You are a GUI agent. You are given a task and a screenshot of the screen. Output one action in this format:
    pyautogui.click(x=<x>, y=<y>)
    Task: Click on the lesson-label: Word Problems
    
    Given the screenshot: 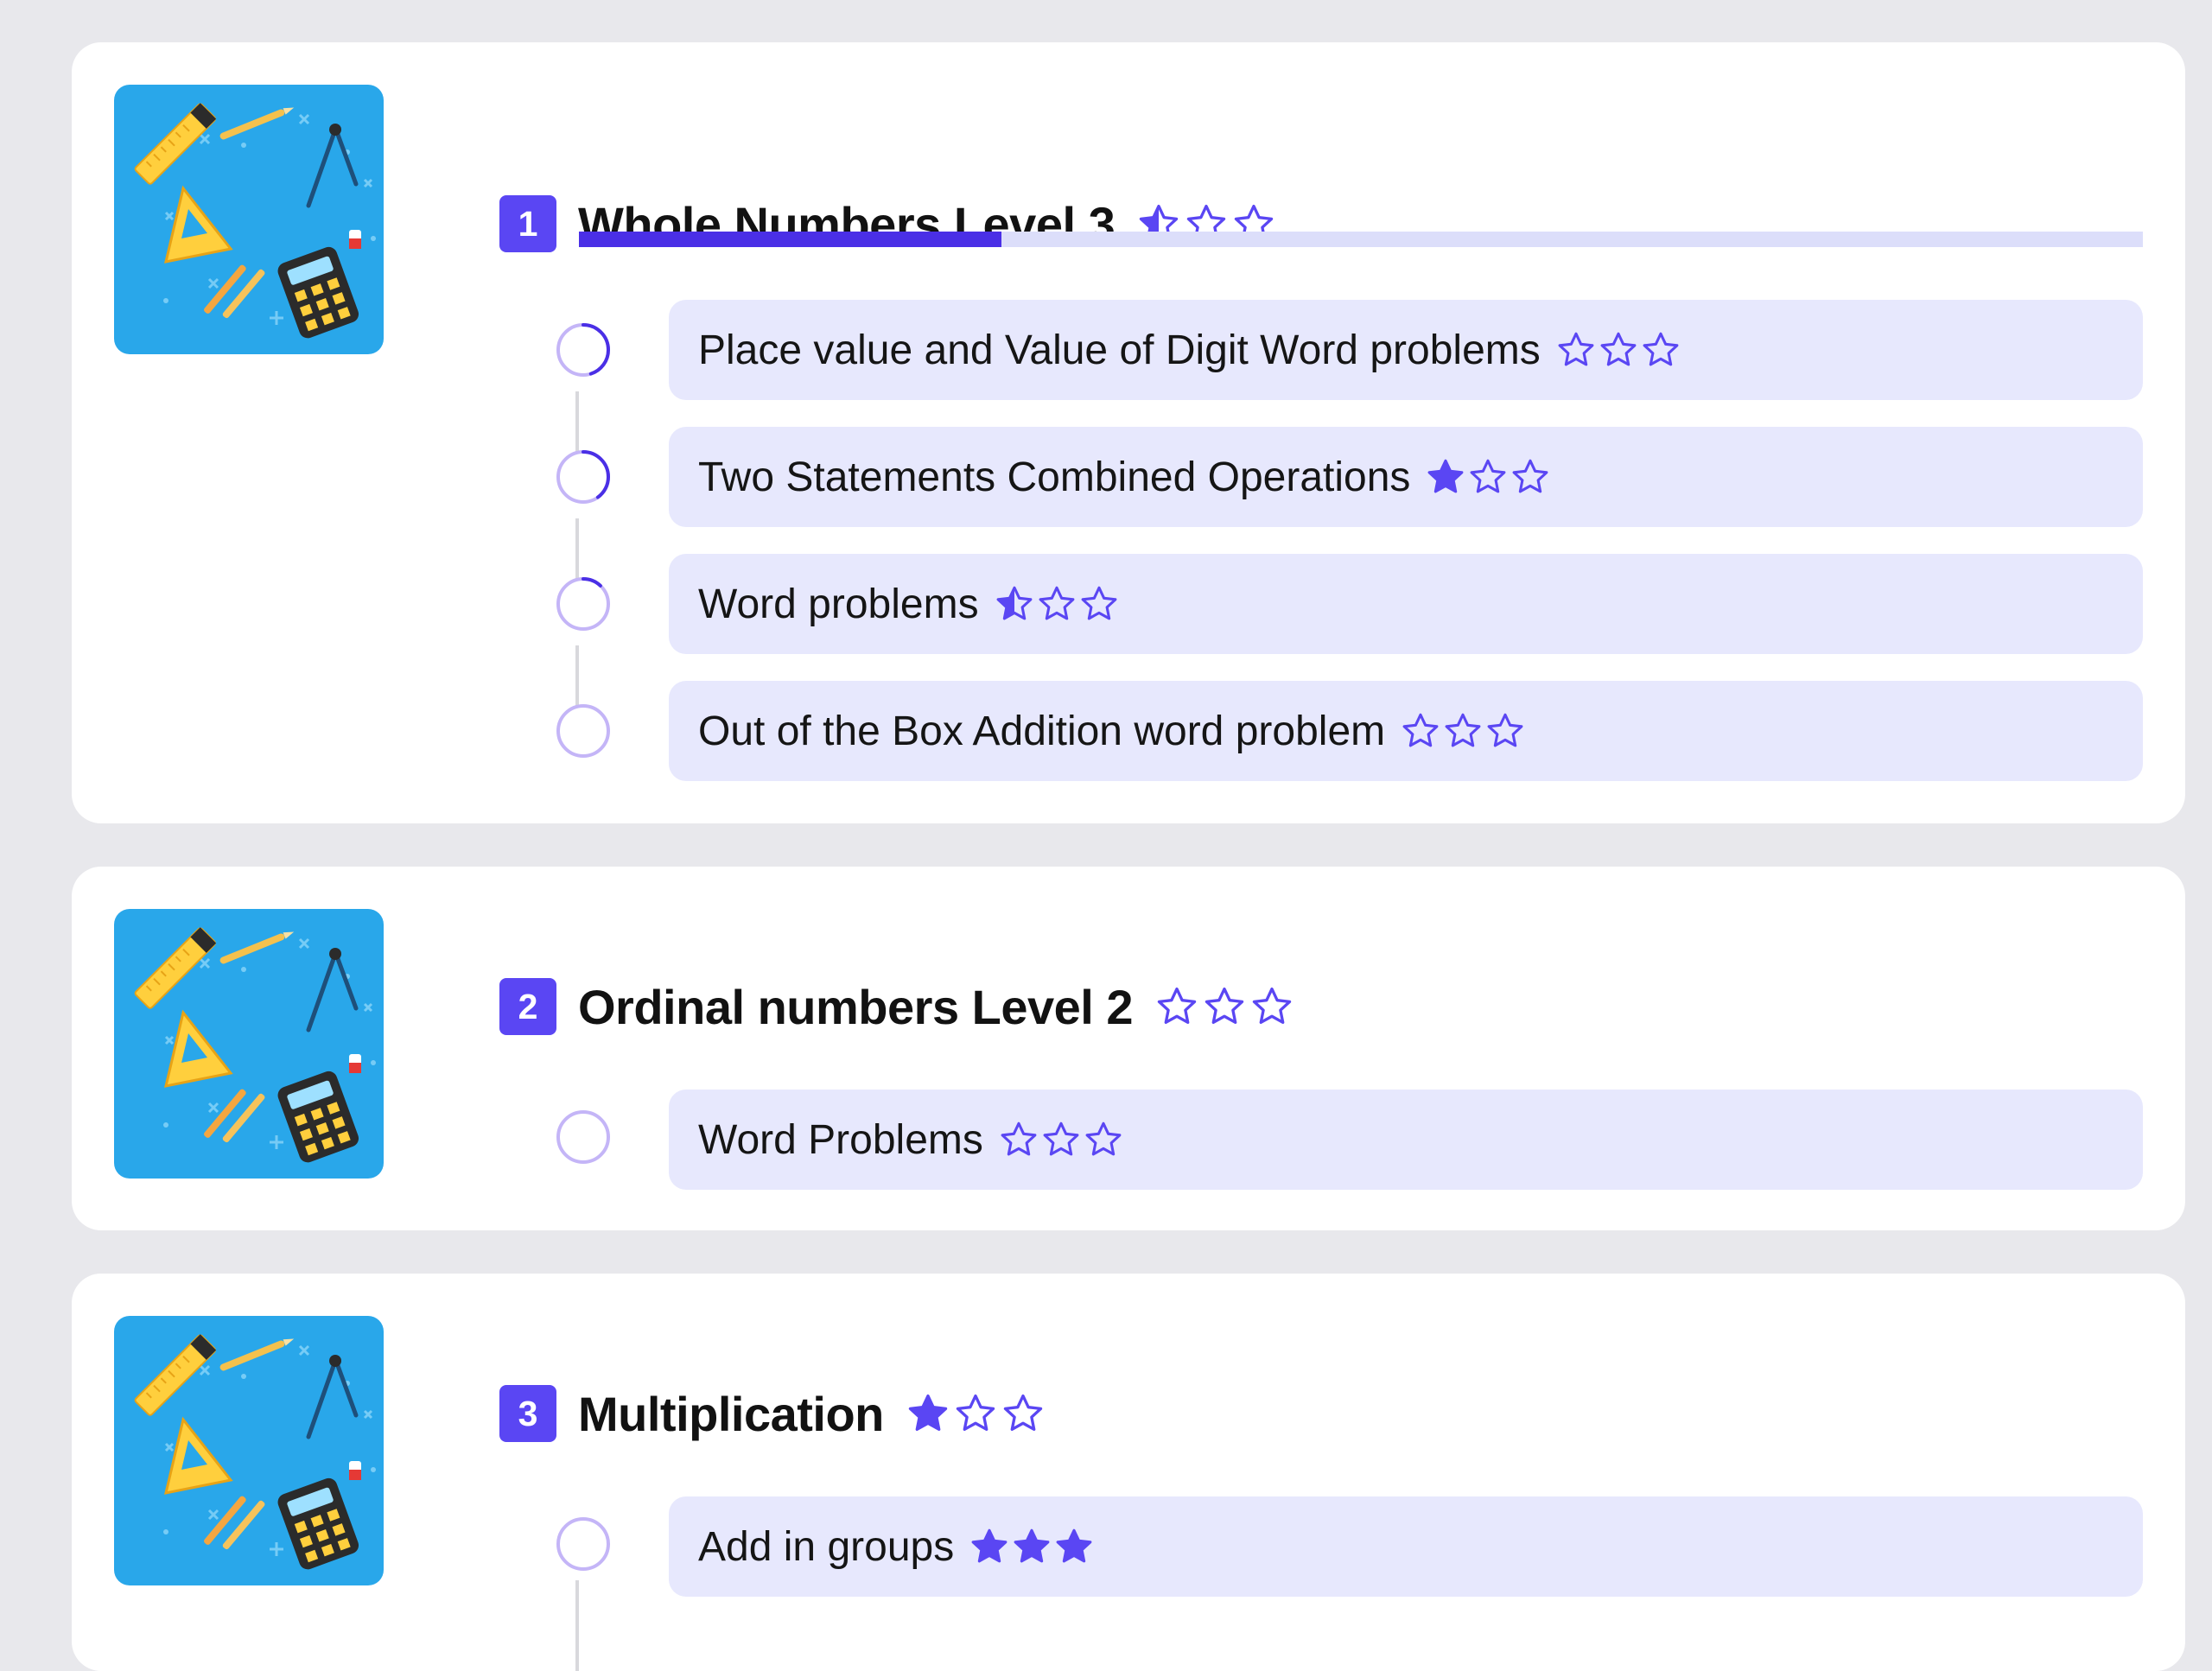 What is the action you would take?
    pyautogui.click(x=840, y=1139)
    